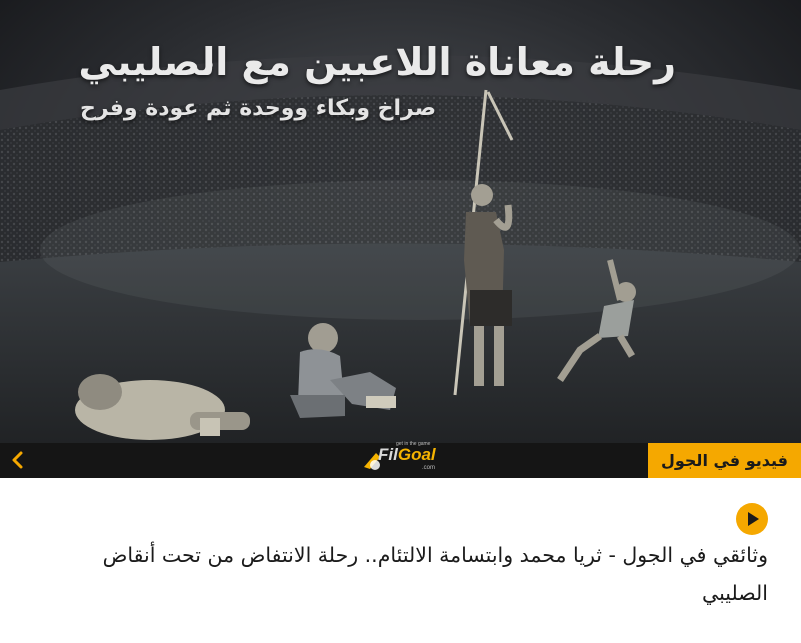  What do you see at coordinates (429, 468) in the screenshot?
I see `logo-domain: .com` at bounding box center [429, 468].